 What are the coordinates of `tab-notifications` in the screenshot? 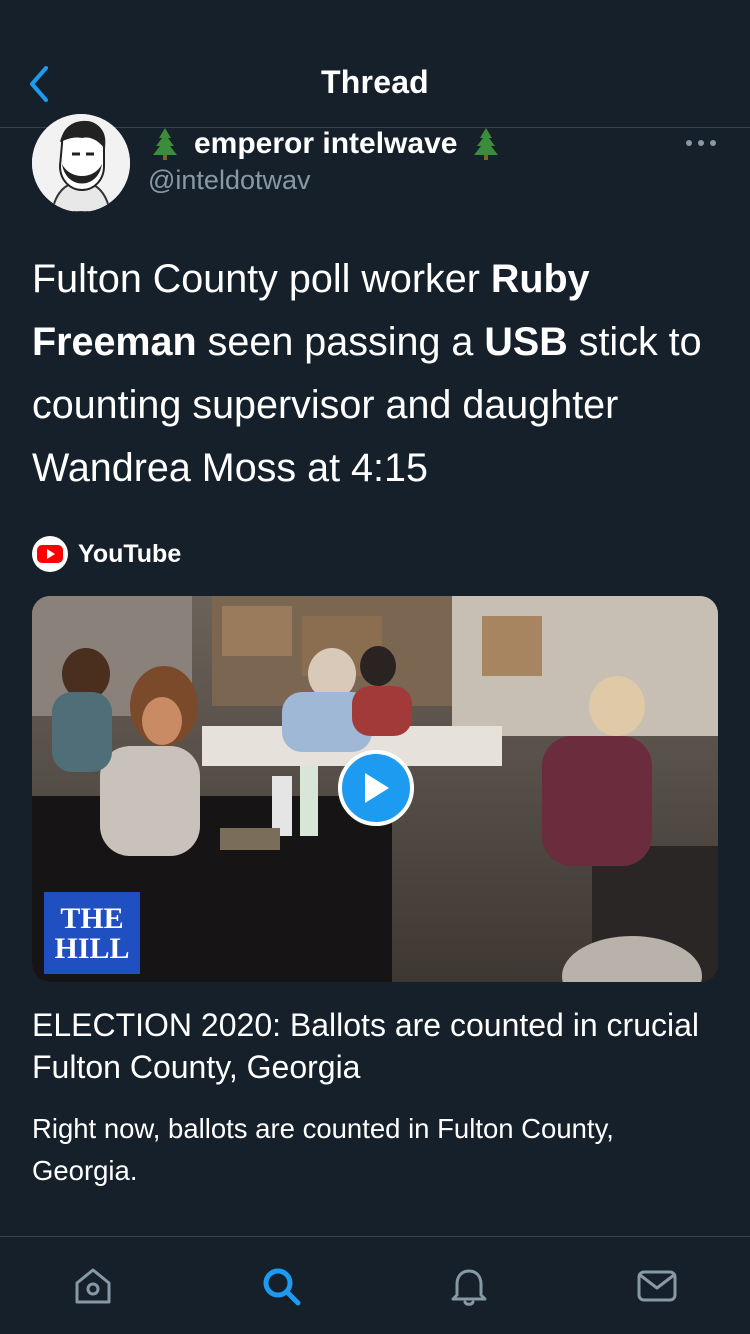 It's located at (469, 1286).